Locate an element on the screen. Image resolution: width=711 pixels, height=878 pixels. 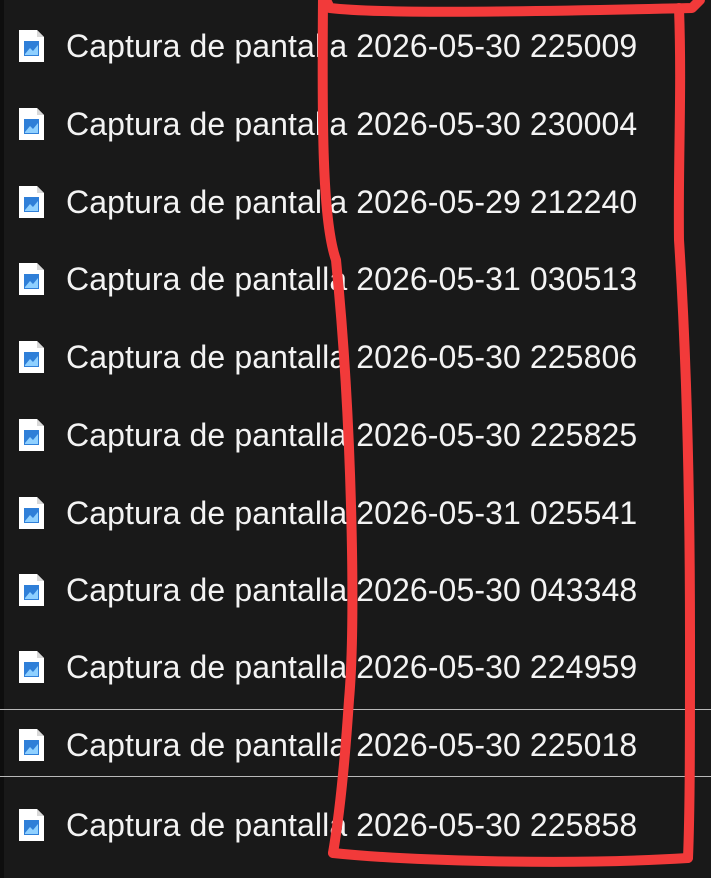
file-row: Captura de pantalla 2026-05-30 225825 is located at coordinates (355, 435).